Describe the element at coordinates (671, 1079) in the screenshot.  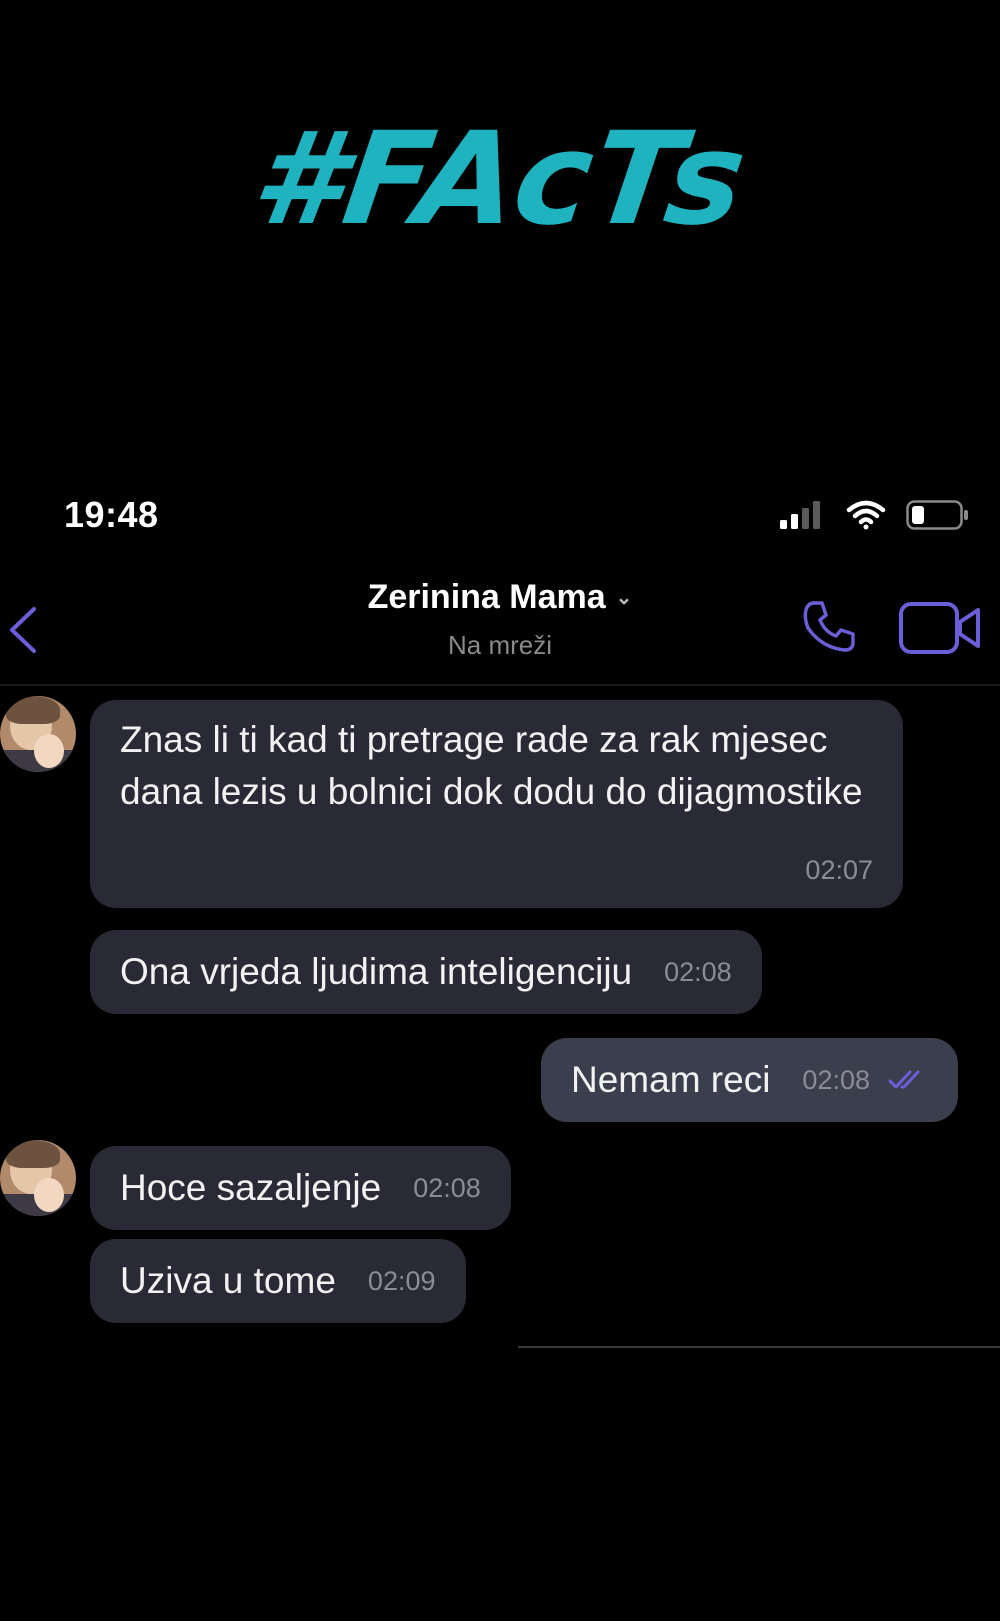
I see `message-text: Nemam reci` at that location.